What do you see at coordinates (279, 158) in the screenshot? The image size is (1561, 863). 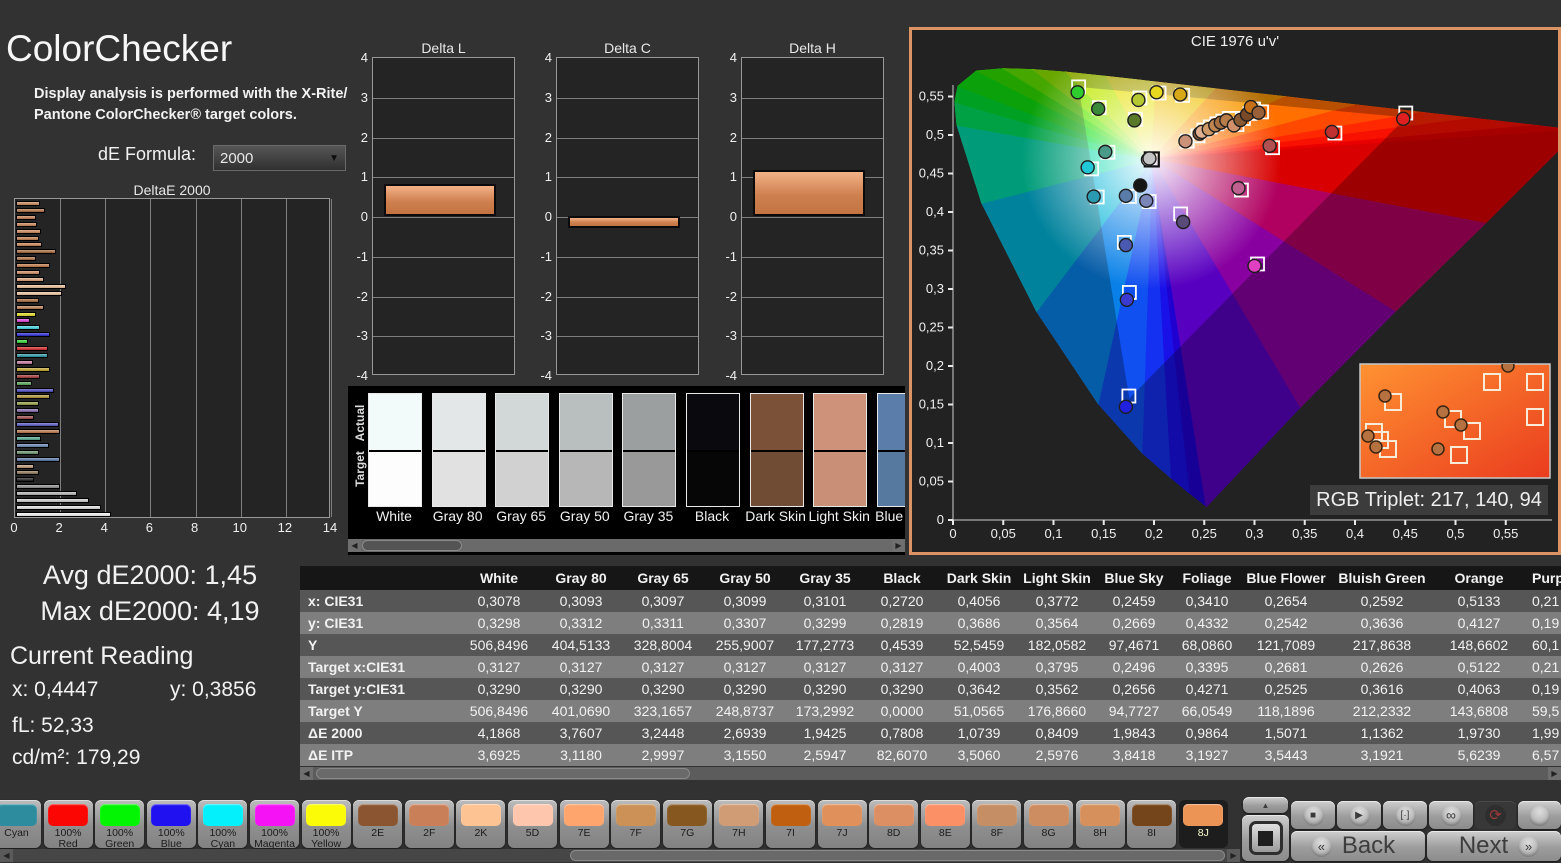 I see `de-formula-dropdown: 2000 ▼` at bounding box center [279, 158].